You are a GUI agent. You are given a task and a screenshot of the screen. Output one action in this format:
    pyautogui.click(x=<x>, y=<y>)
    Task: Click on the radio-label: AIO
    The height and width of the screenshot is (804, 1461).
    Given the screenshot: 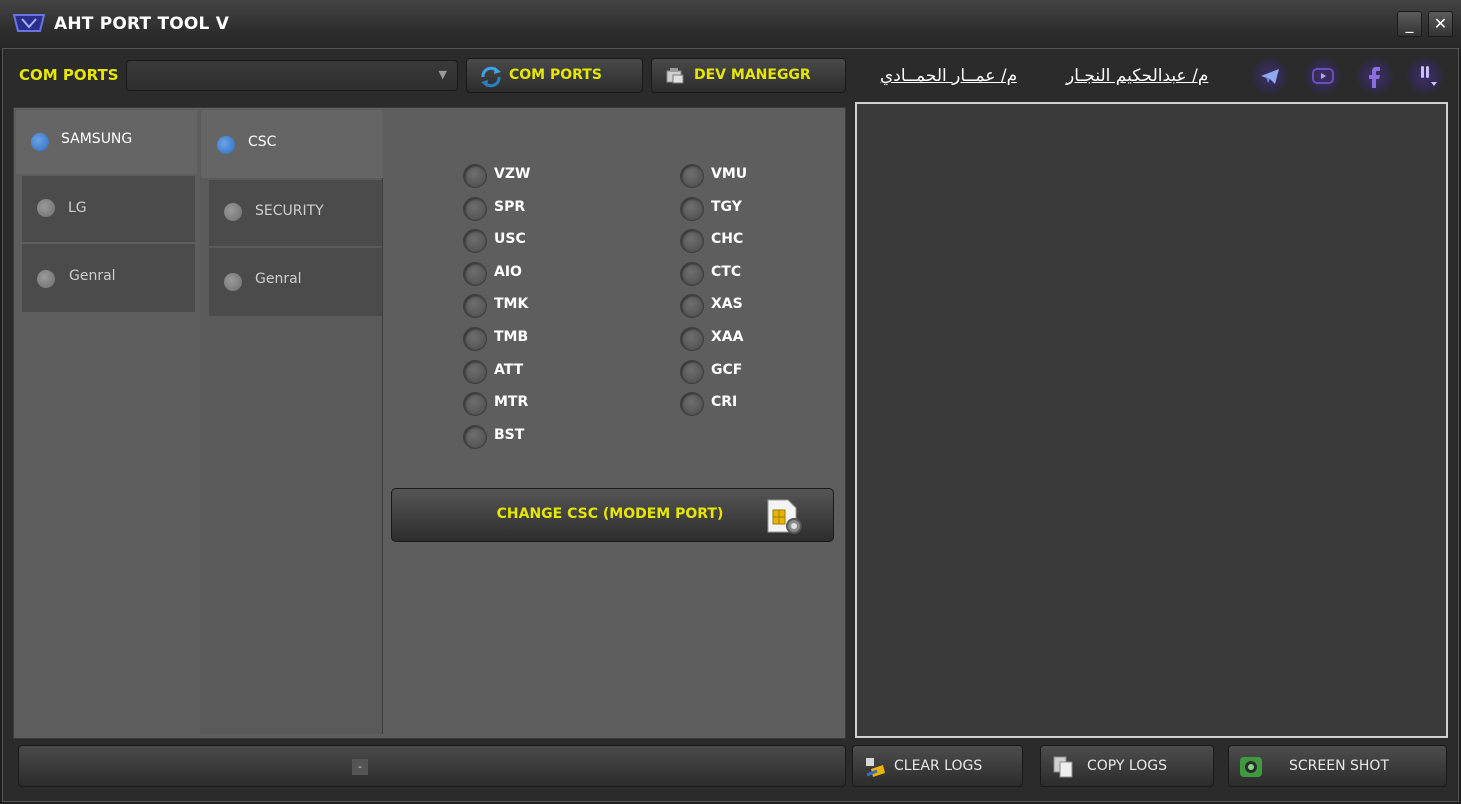 What is the action you would take?
    pyautogui.click(x=508, y=271)
    